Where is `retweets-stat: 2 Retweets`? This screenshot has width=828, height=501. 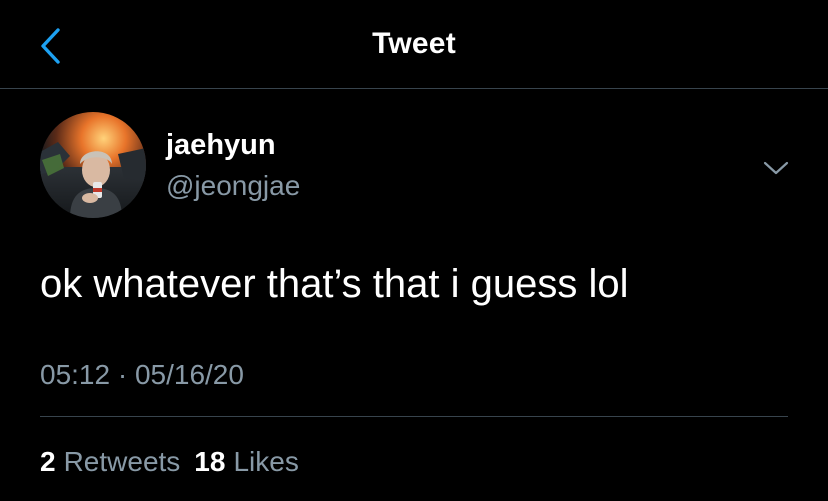 retweets-stat: 2 Retweets is located at coordinates (110, 462).